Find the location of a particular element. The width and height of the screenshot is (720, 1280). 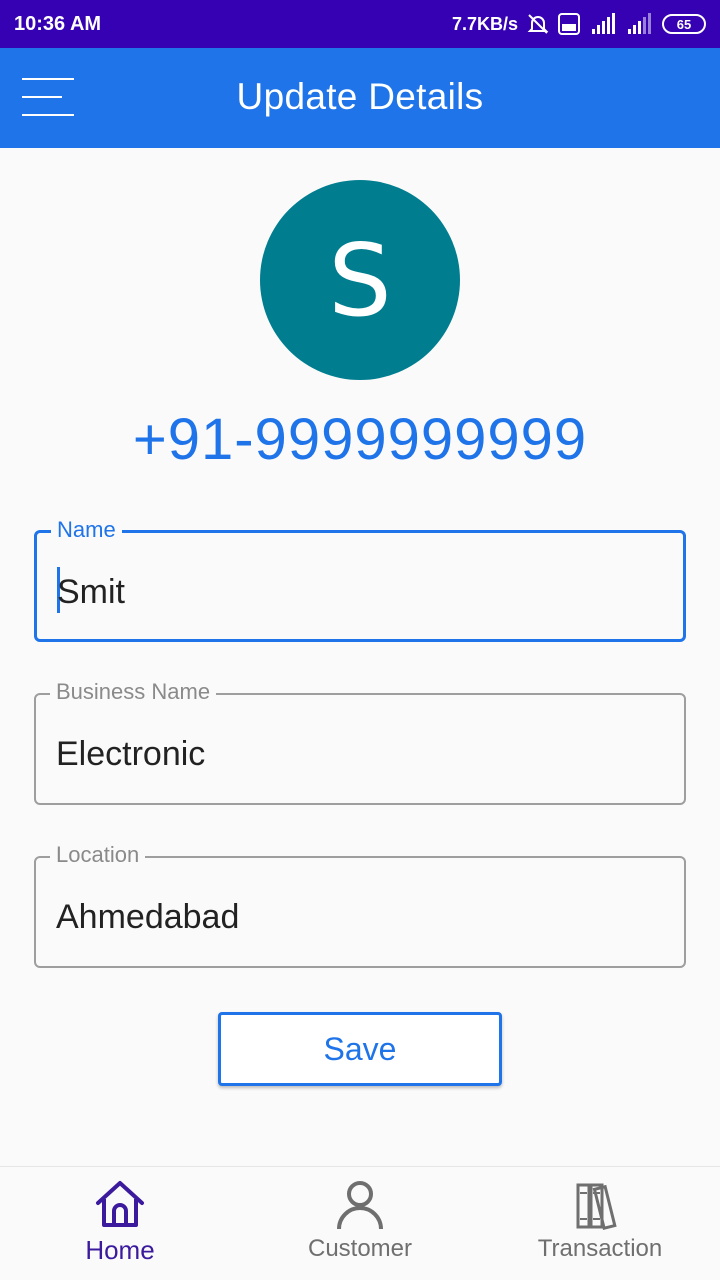

name-field: Name Smit is located at coordinates (360, 579).